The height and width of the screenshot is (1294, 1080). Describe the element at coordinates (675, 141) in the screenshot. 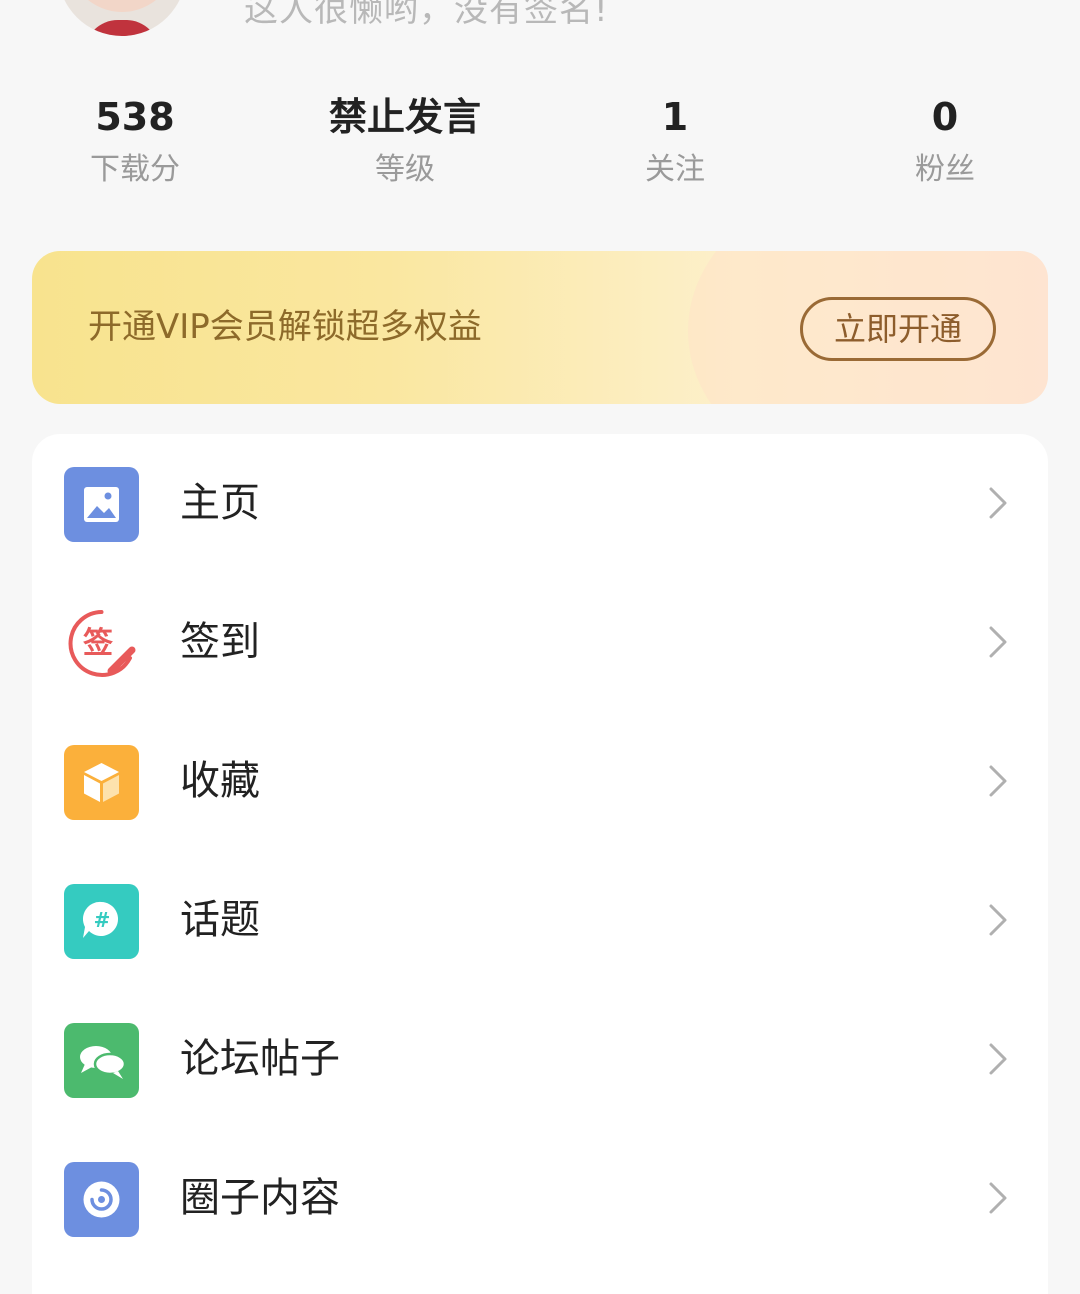

I see `stat-following: 1 关注` at that location.